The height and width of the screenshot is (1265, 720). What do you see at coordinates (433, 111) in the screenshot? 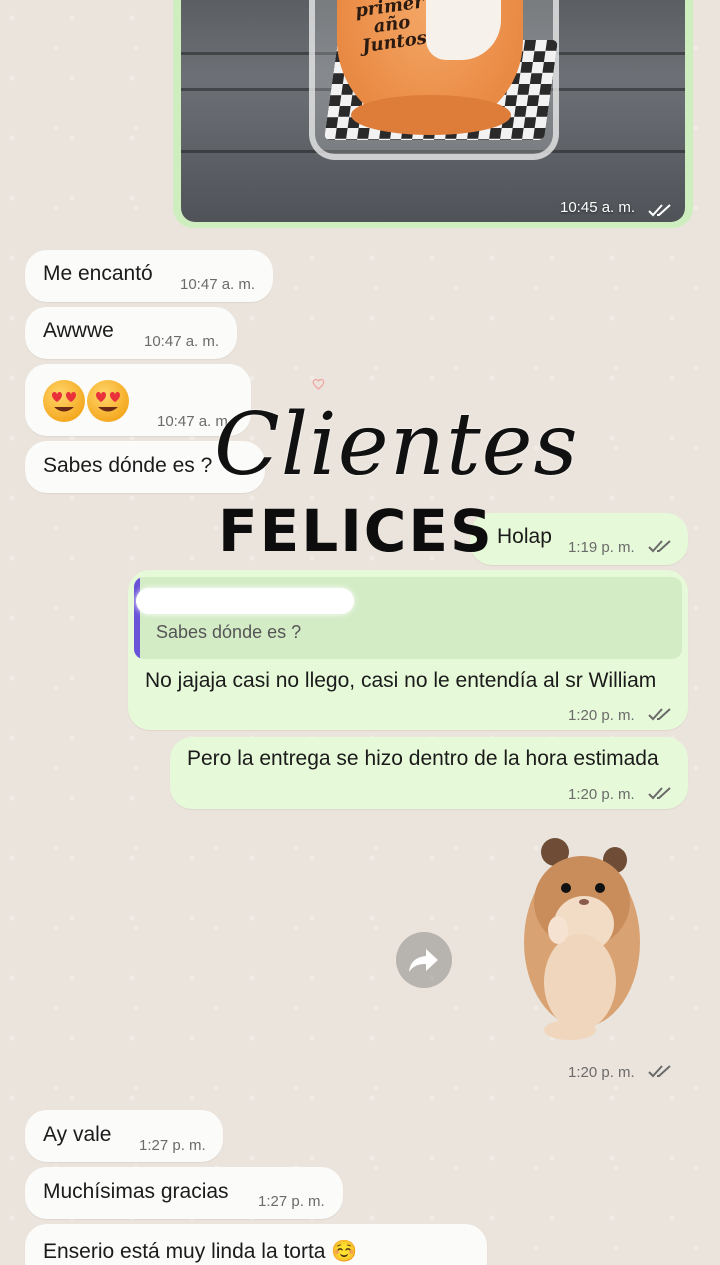
I see `cake-photo: primer año Juntos` at bounding box center [433, 111].